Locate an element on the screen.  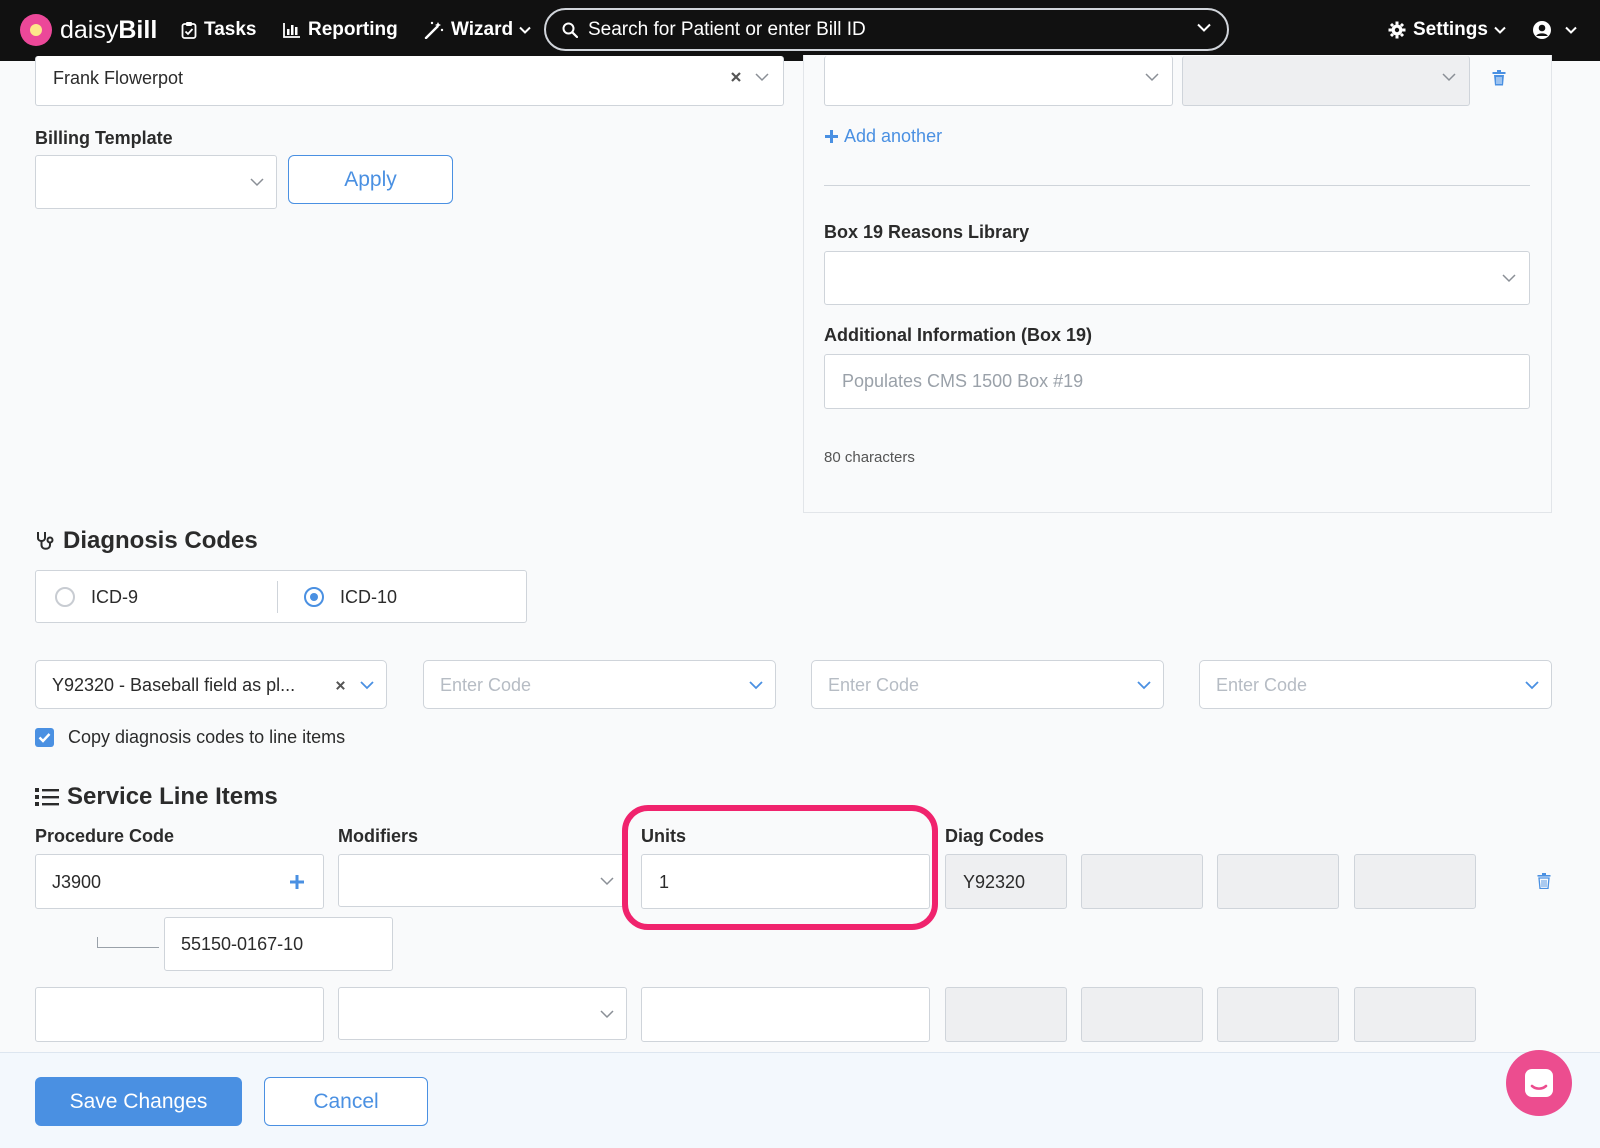
add-another-label: Add another is located at coordinates (893, 136).